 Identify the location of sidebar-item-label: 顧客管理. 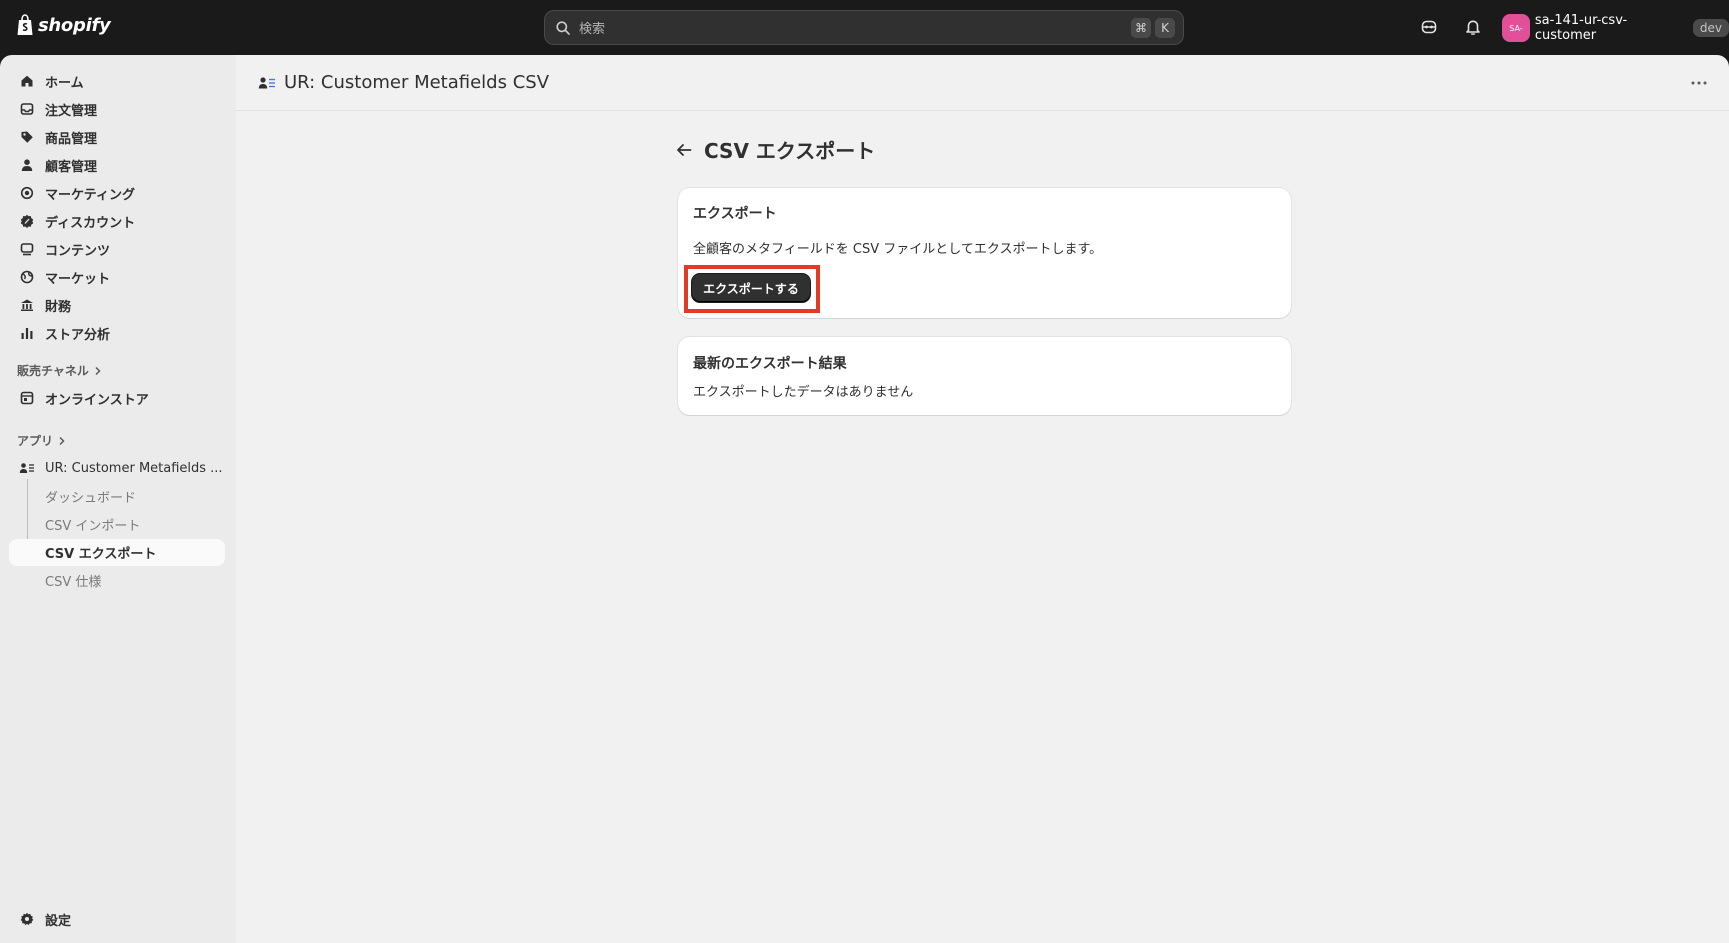
(71, 167).